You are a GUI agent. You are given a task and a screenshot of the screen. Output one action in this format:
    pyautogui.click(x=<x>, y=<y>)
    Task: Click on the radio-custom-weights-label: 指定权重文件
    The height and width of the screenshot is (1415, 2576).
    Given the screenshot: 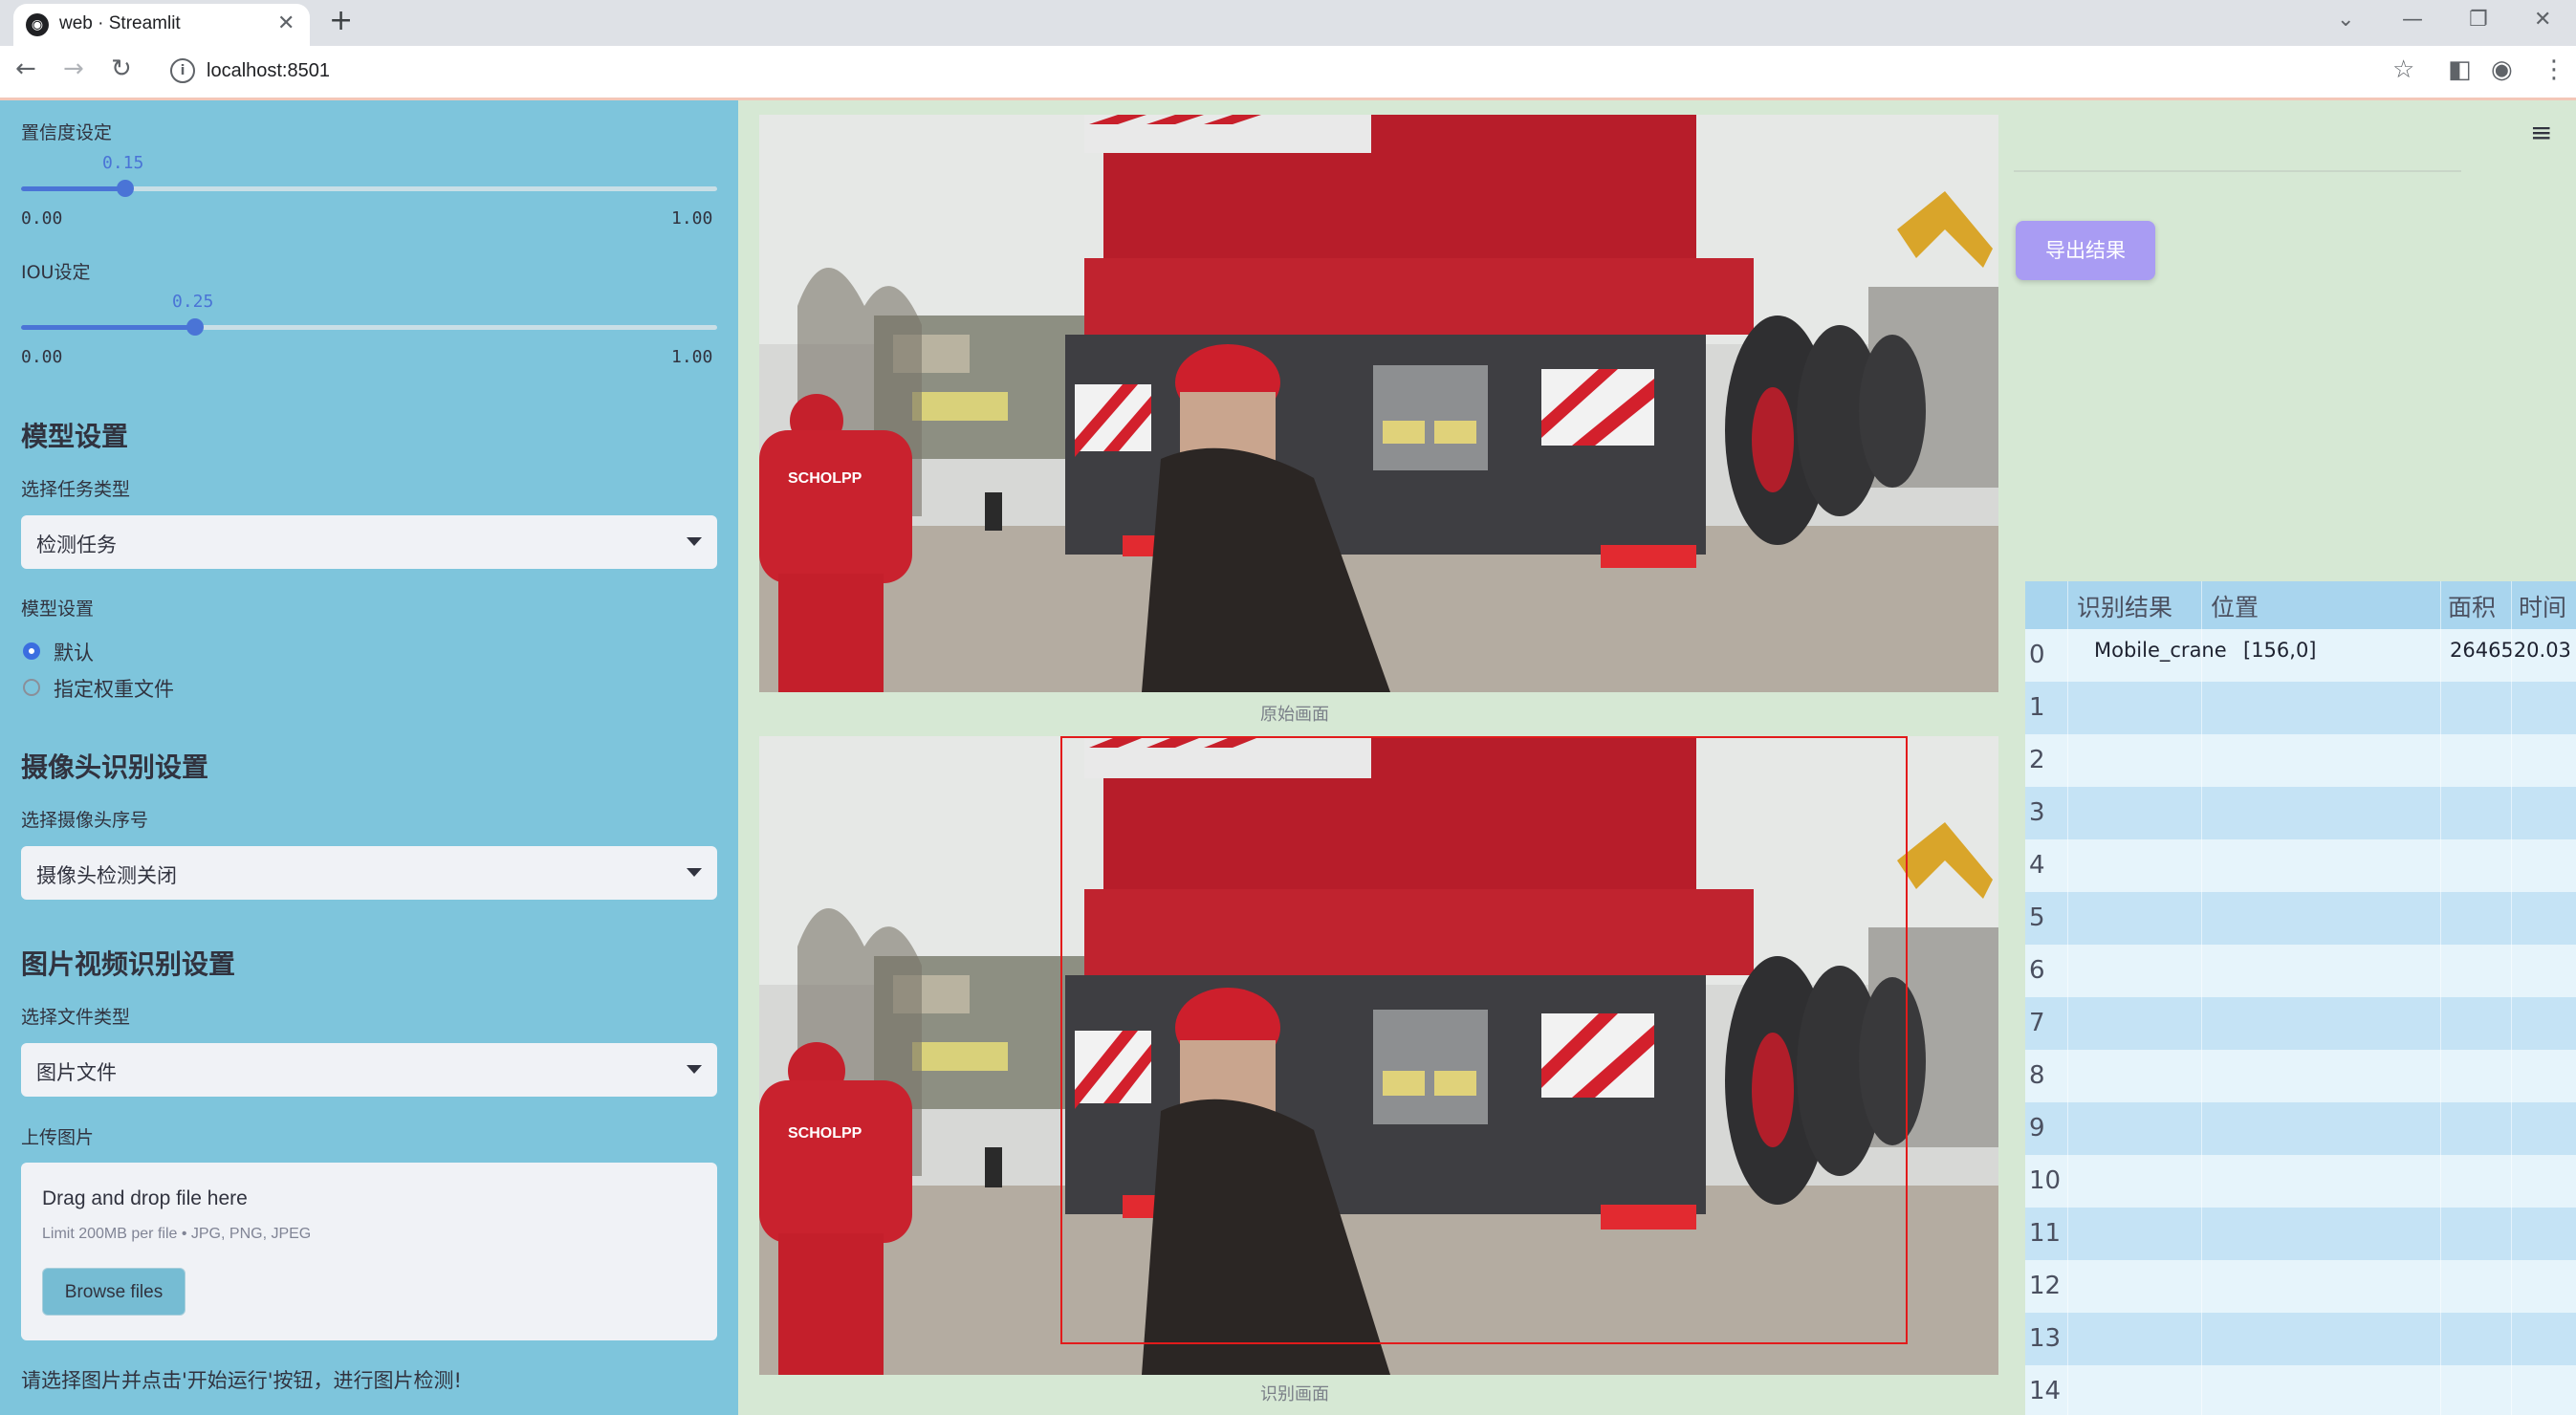 What is the action you would take?
    pyautogui.click(x=114, y=688)
    